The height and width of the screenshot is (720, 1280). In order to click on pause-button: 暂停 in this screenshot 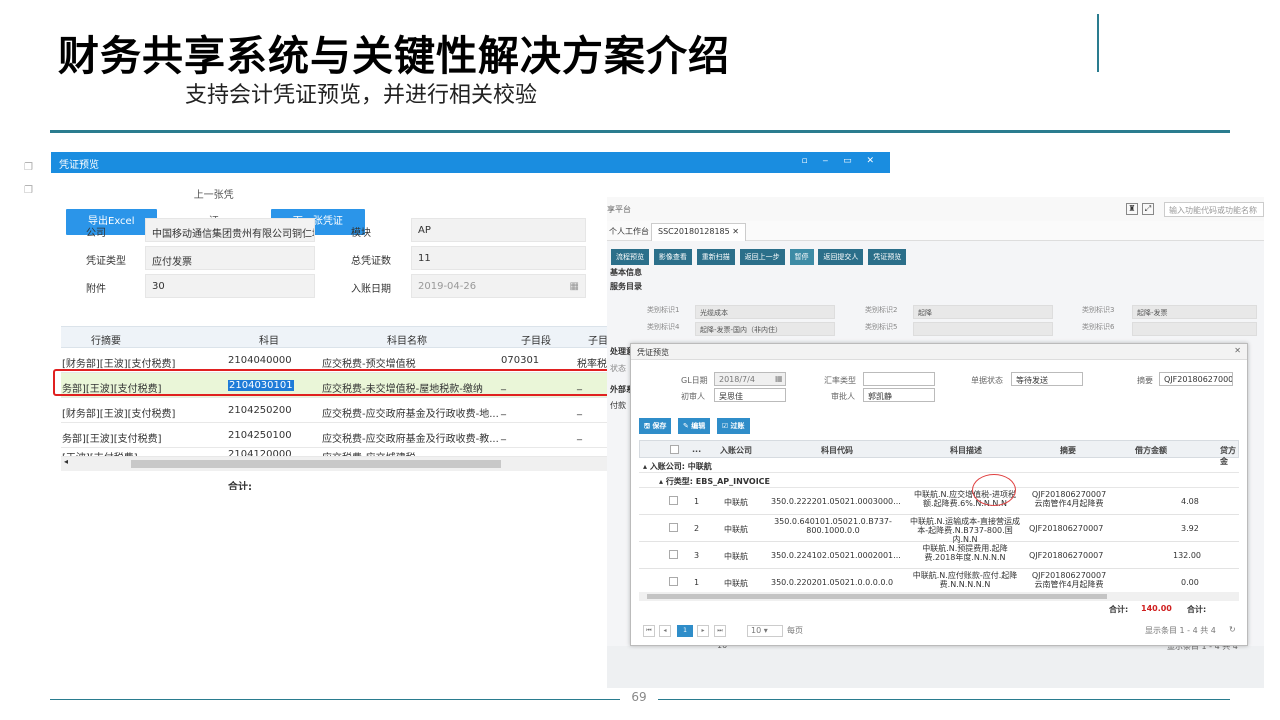, I will do `click(801, 257)`.